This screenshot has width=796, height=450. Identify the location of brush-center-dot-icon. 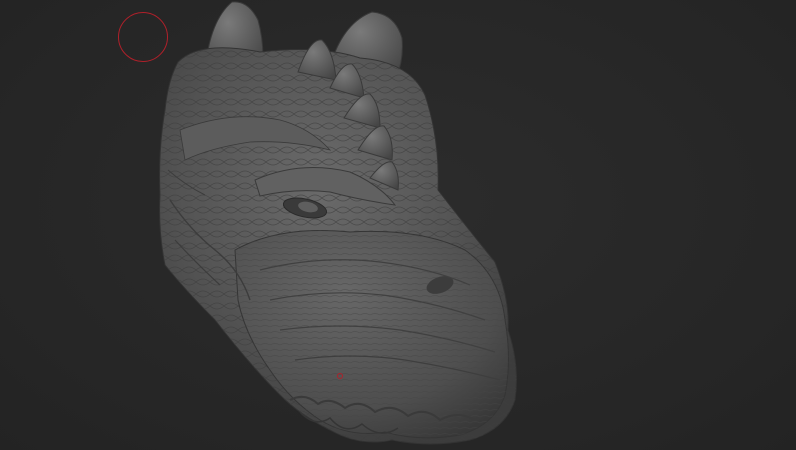
(340, 376).